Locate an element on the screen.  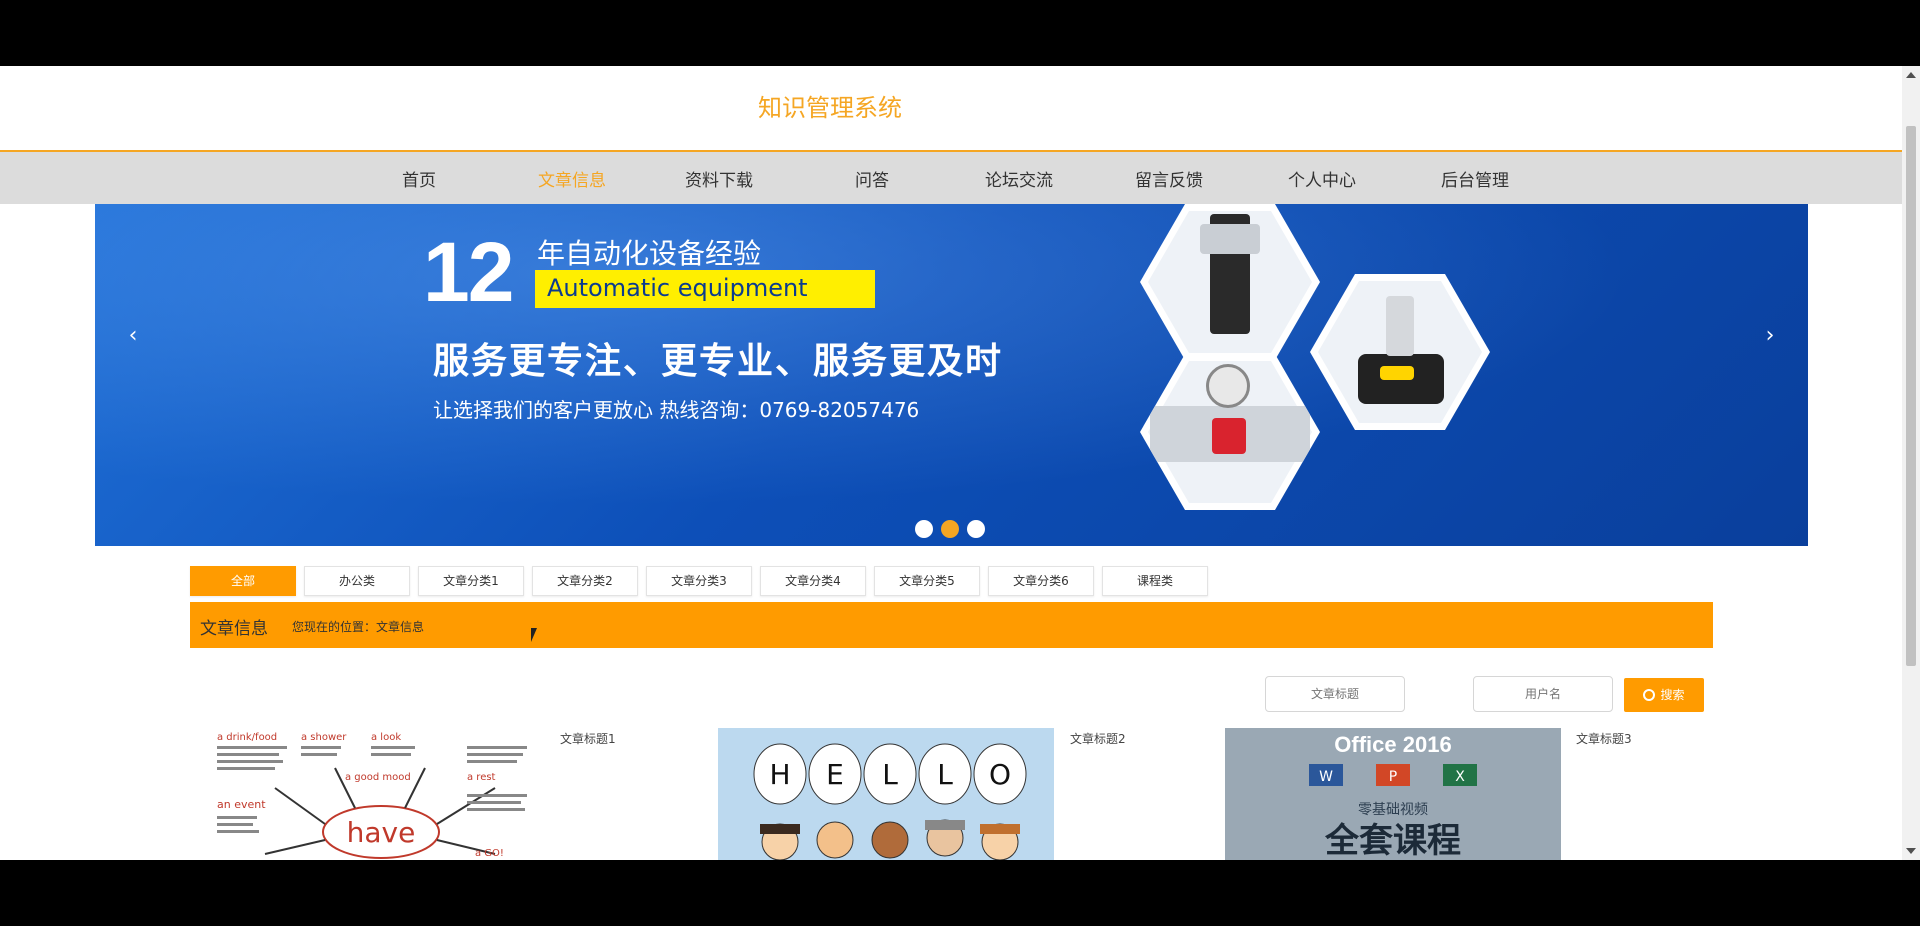
svg-text: a good mood is located at coordinates (378, 777).